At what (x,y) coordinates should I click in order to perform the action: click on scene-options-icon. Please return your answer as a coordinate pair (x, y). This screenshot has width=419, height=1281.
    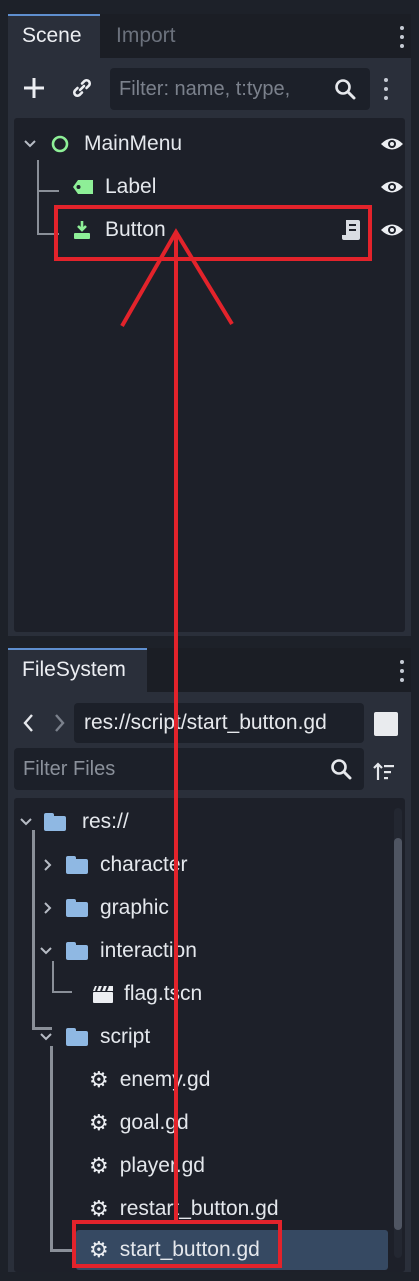
    Looking at the image, I should click on (386, 89).